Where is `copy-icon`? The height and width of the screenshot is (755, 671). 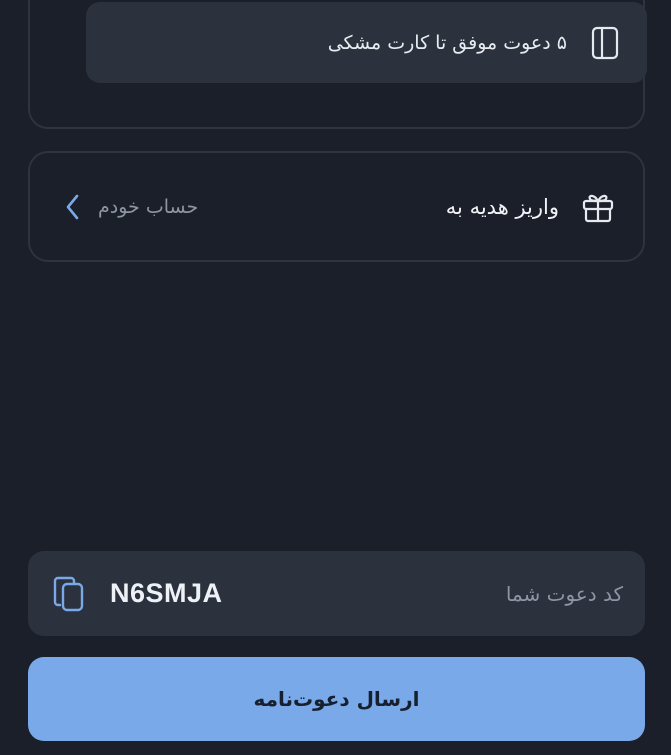 copy-icon is located at coordinates (69, 594).